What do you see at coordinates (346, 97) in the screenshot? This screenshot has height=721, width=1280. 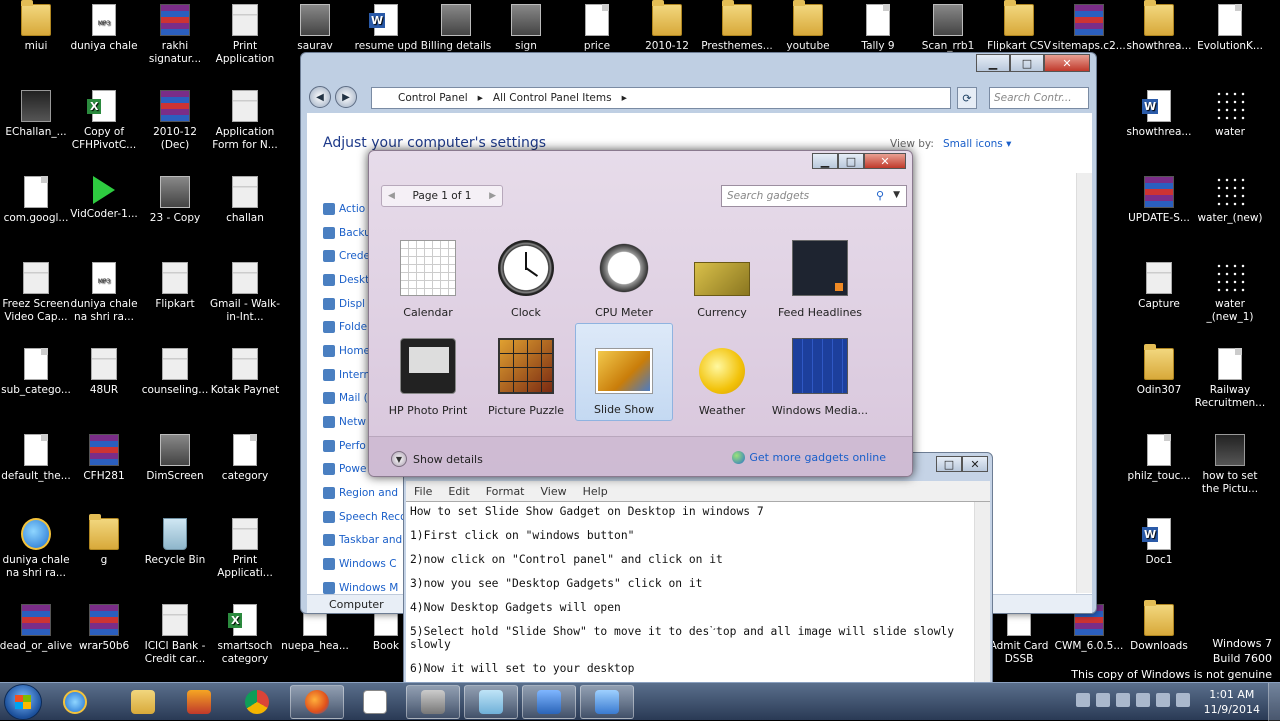 I see `forward-button: ▶` at bounding box center [346, 97].